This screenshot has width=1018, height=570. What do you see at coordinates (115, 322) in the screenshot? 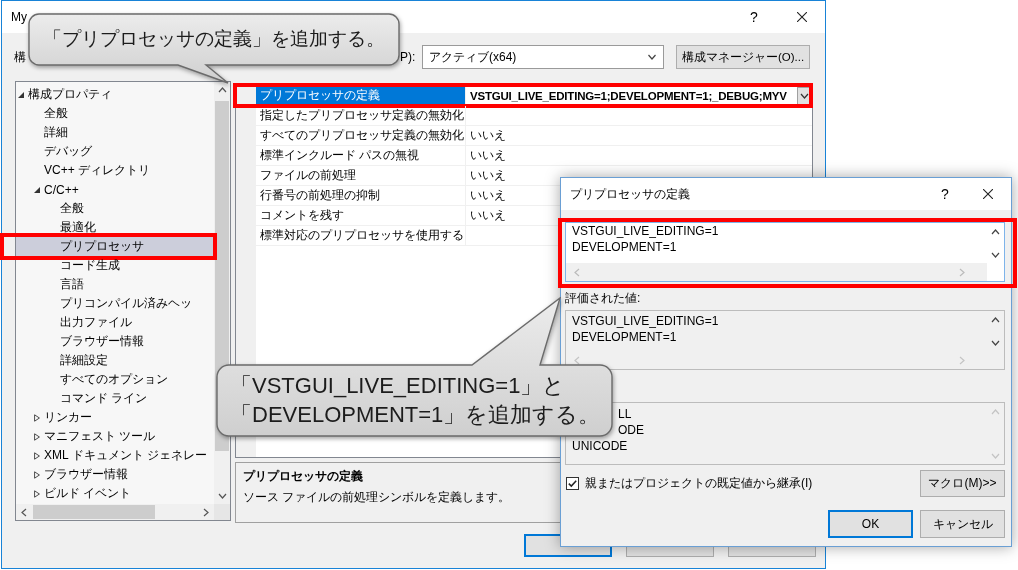
I see `tree-item: 出力ファイル` at bounding box center [115, 322].